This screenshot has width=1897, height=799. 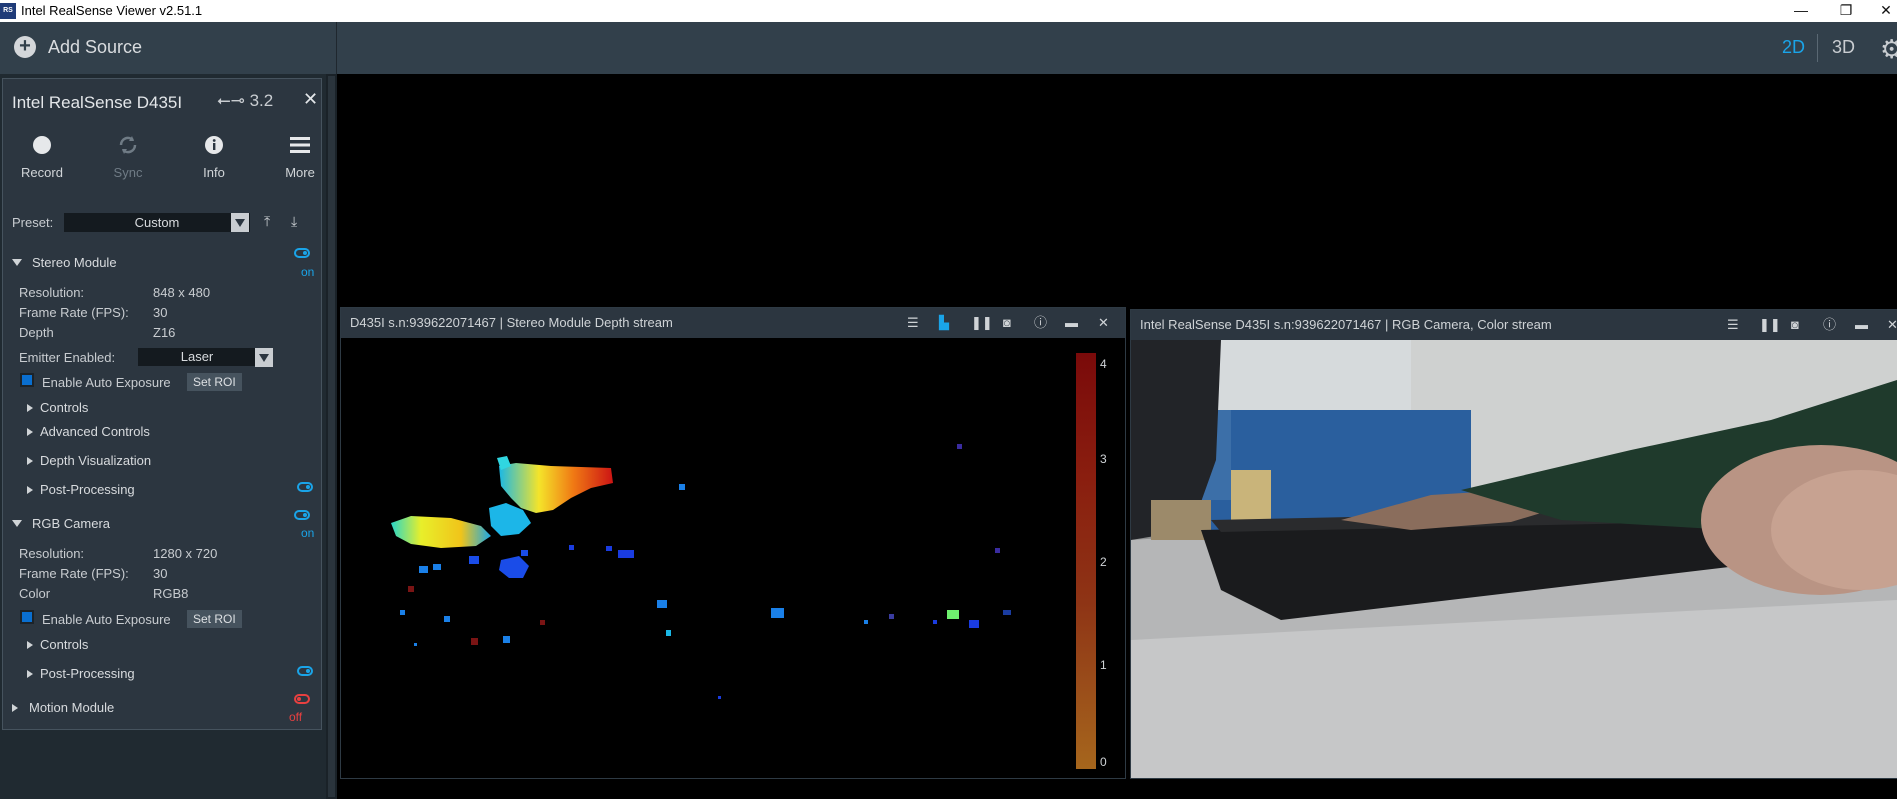 What do you see at coordinates (74, 573) in the screenshot?
I see `rgb-fps-label: Frame Rate (FPS):` at bounding box center [74, 573].